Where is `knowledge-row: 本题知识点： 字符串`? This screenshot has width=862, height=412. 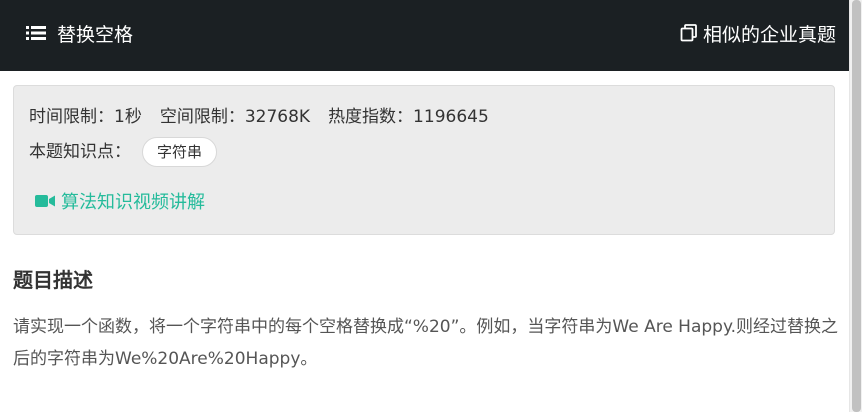
knowledge-row: 本题知识点： 字符串 is located at coordinates (123, 152).